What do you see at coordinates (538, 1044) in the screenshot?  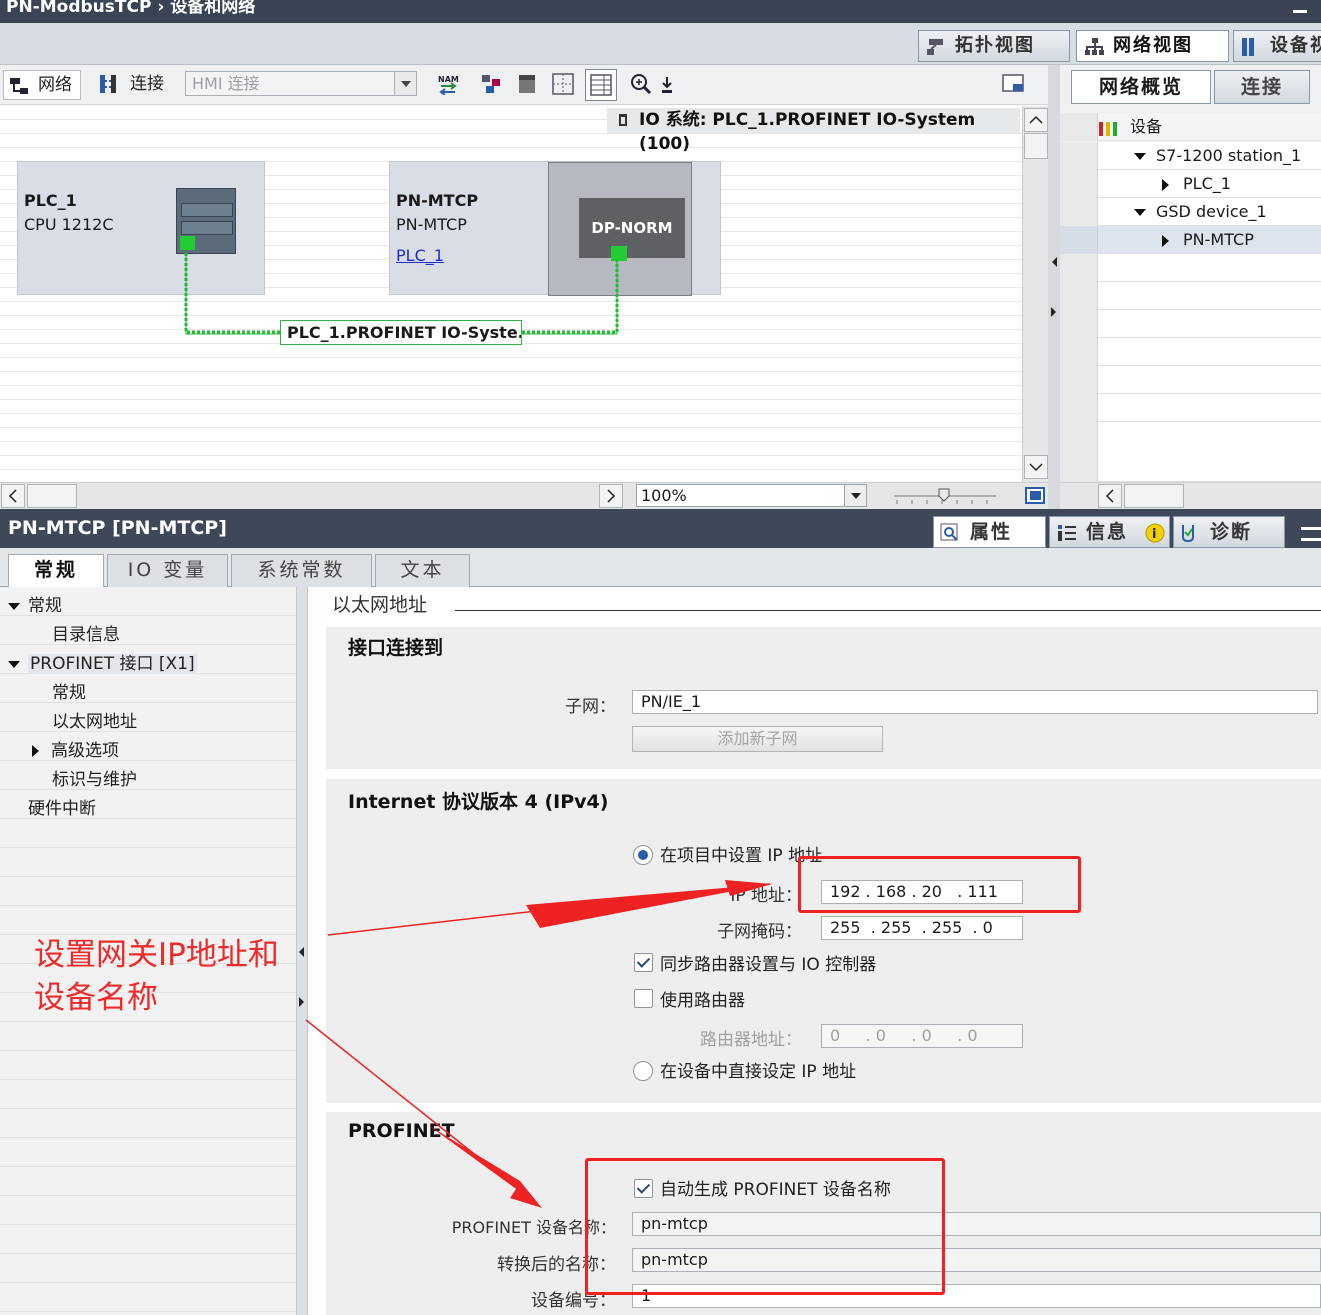 I see `annotation-arrows` at bounding box center [538, 1044].